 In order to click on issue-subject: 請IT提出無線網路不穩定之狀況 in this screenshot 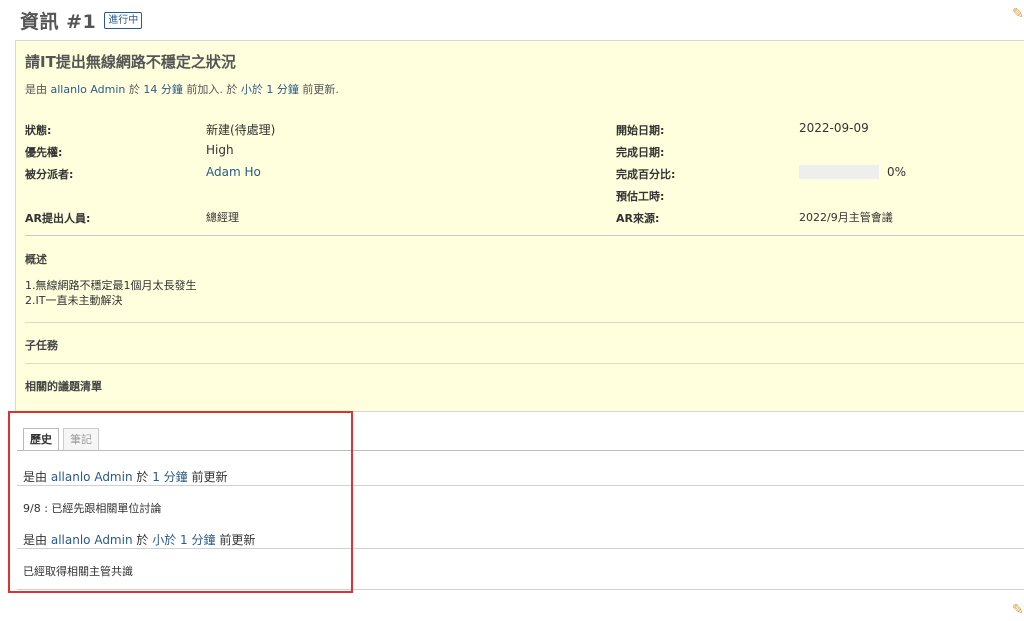, I will do `click(130, 62)`.